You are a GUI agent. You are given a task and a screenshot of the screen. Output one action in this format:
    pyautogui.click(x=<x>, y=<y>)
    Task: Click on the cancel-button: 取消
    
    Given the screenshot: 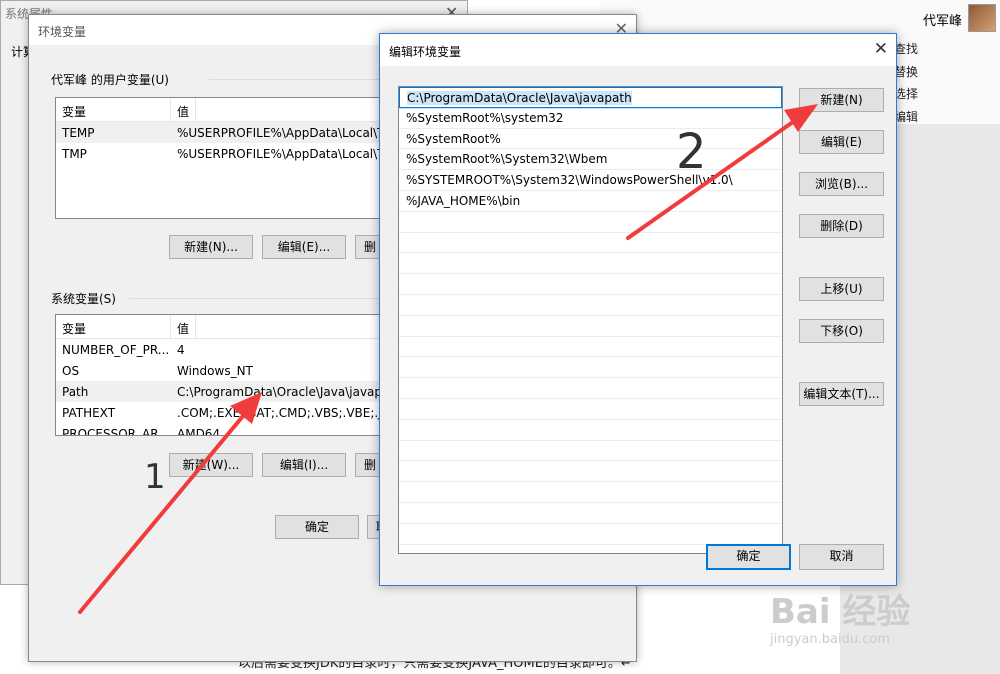 What is the action you would take?
    pyautogui.click(x=841, y=557)
    